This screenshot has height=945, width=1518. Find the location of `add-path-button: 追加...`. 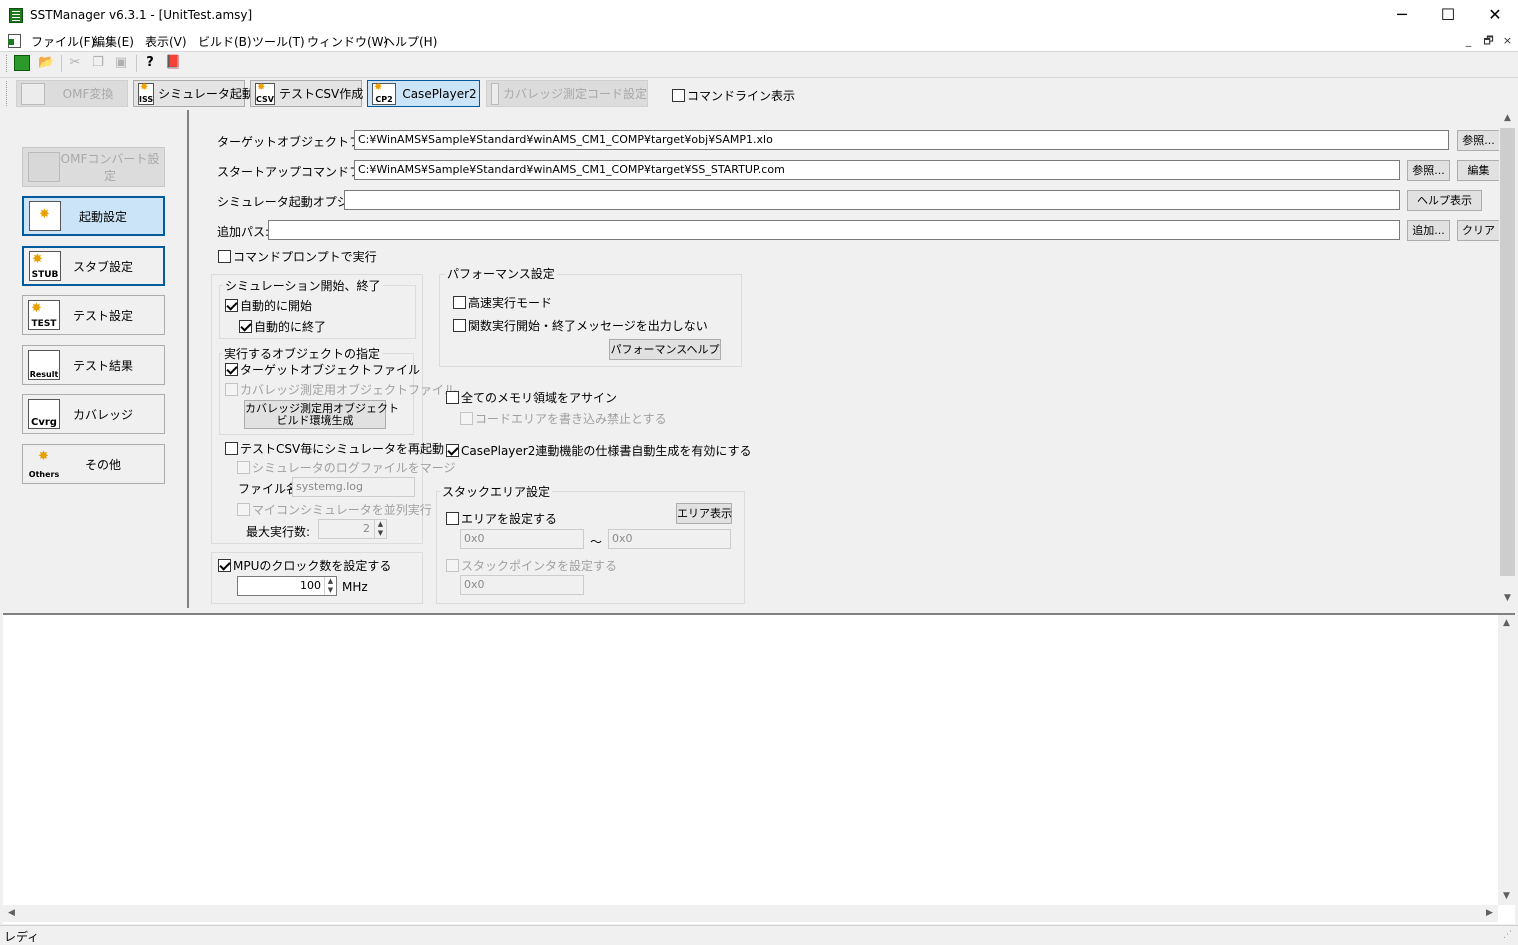

add-path-button: 追加... is located at coordinates (1428, 230).